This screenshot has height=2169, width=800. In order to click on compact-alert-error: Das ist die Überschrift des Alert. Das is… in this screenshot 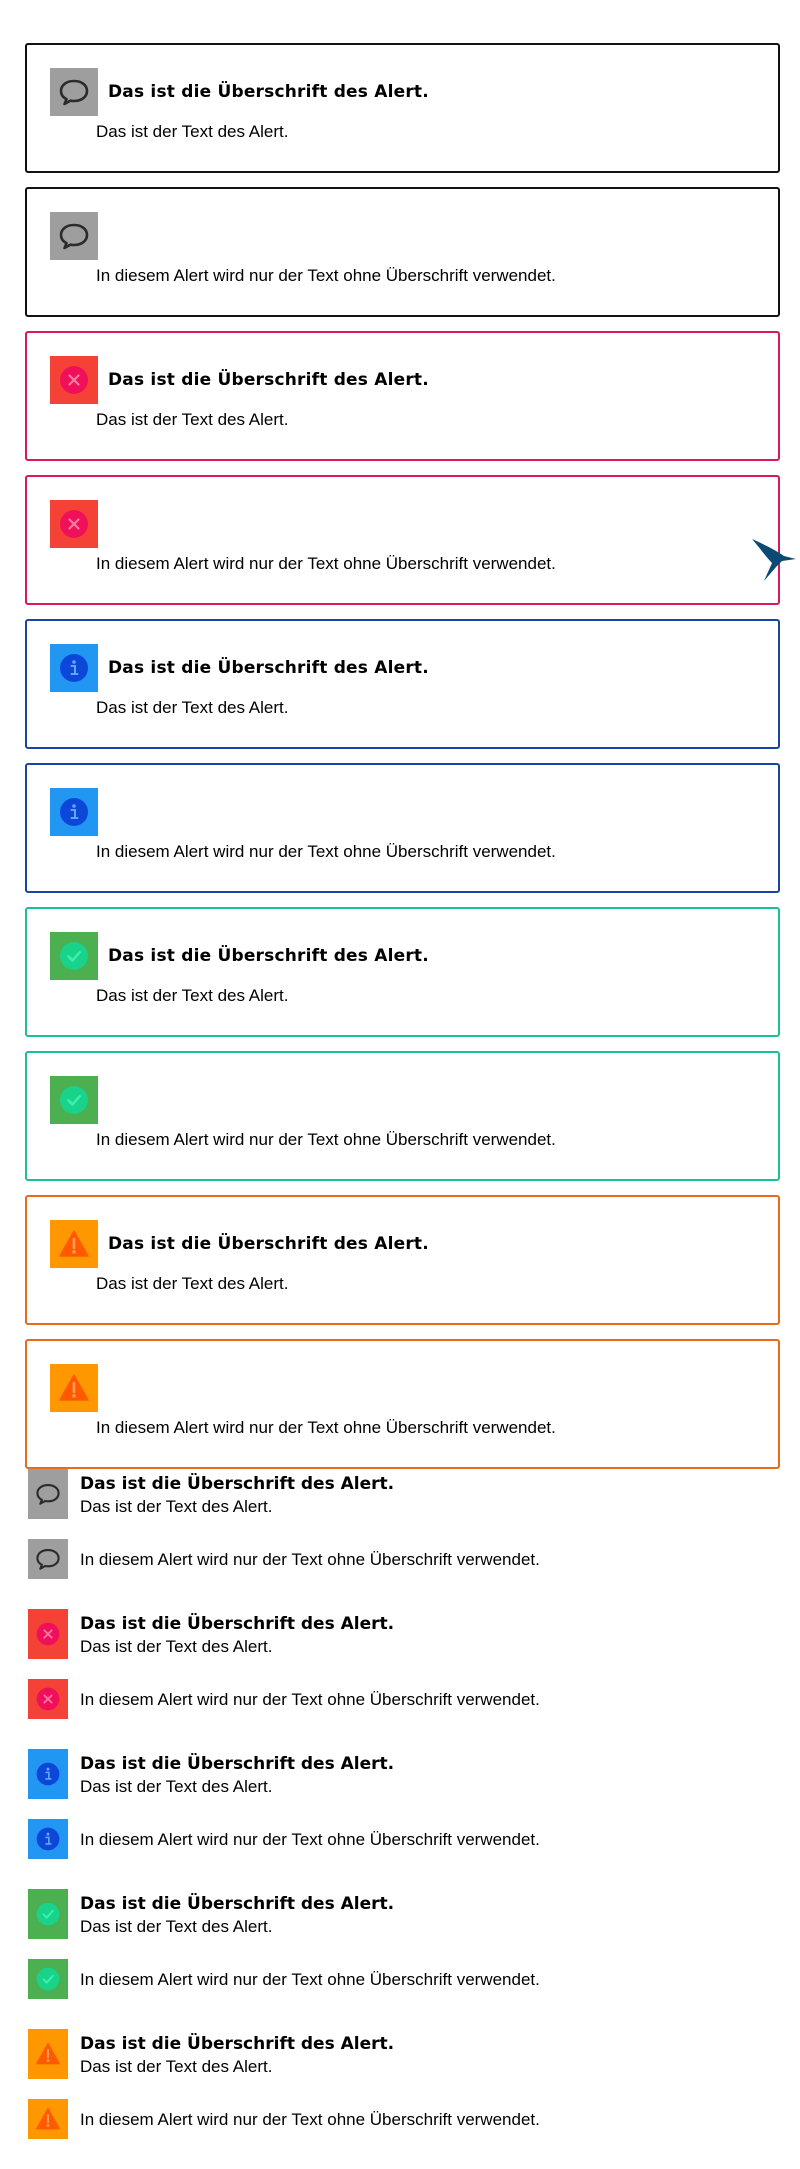, I will do `click(402, 1644)`.